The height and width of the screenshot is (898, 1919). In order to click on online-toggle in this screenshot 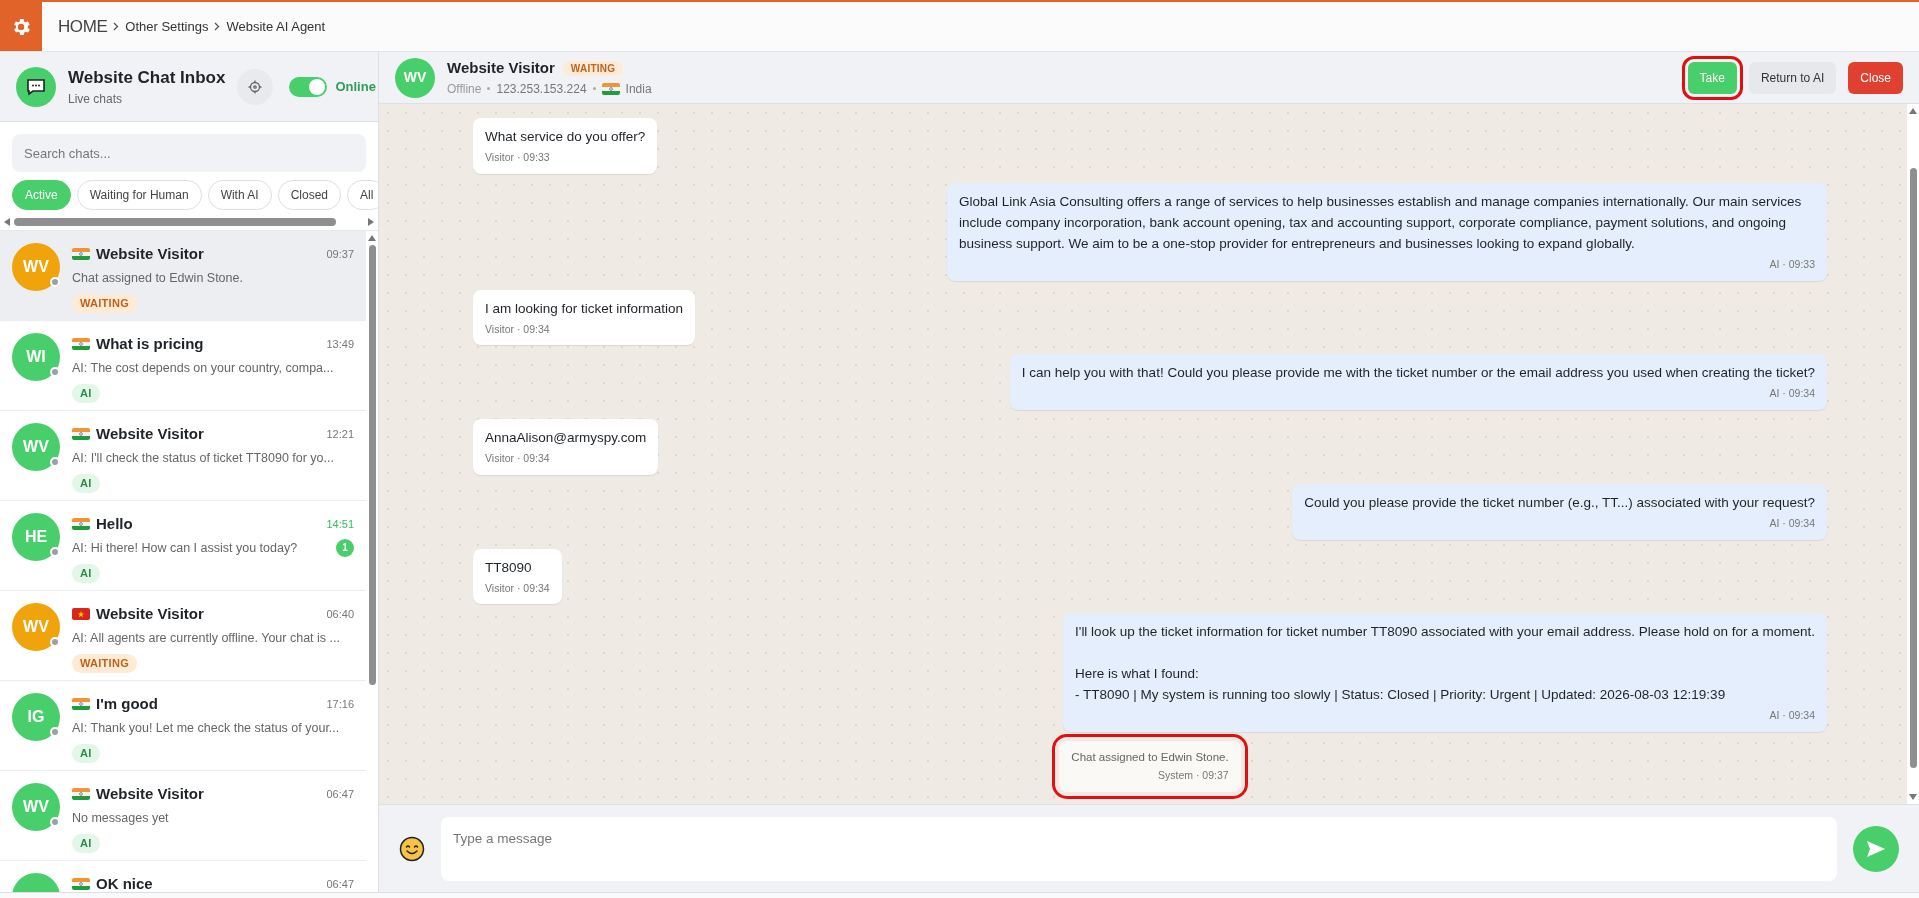, I will do `click(308, 86)`.